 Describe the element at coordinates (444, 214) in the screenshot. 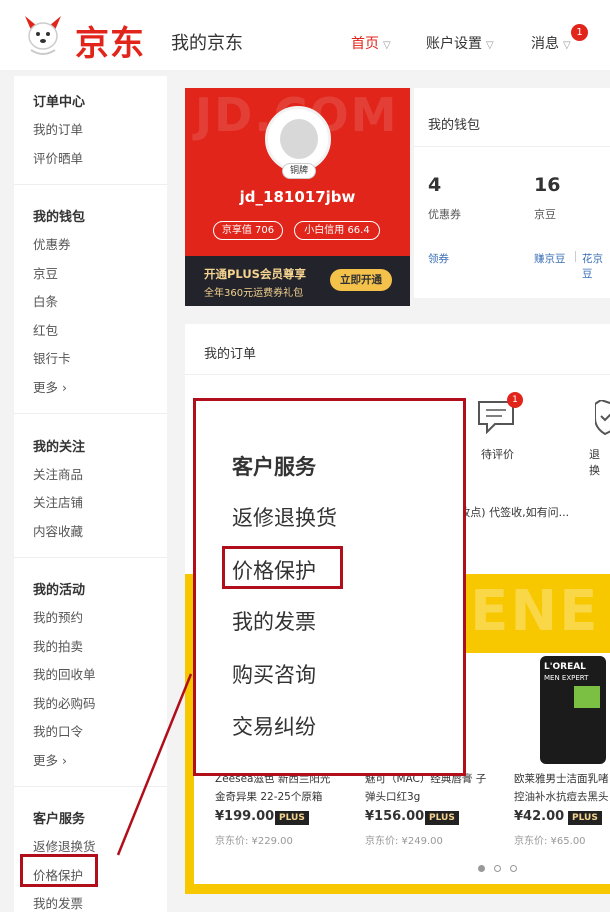

I see `coupon-label: 优惠券` at that location.